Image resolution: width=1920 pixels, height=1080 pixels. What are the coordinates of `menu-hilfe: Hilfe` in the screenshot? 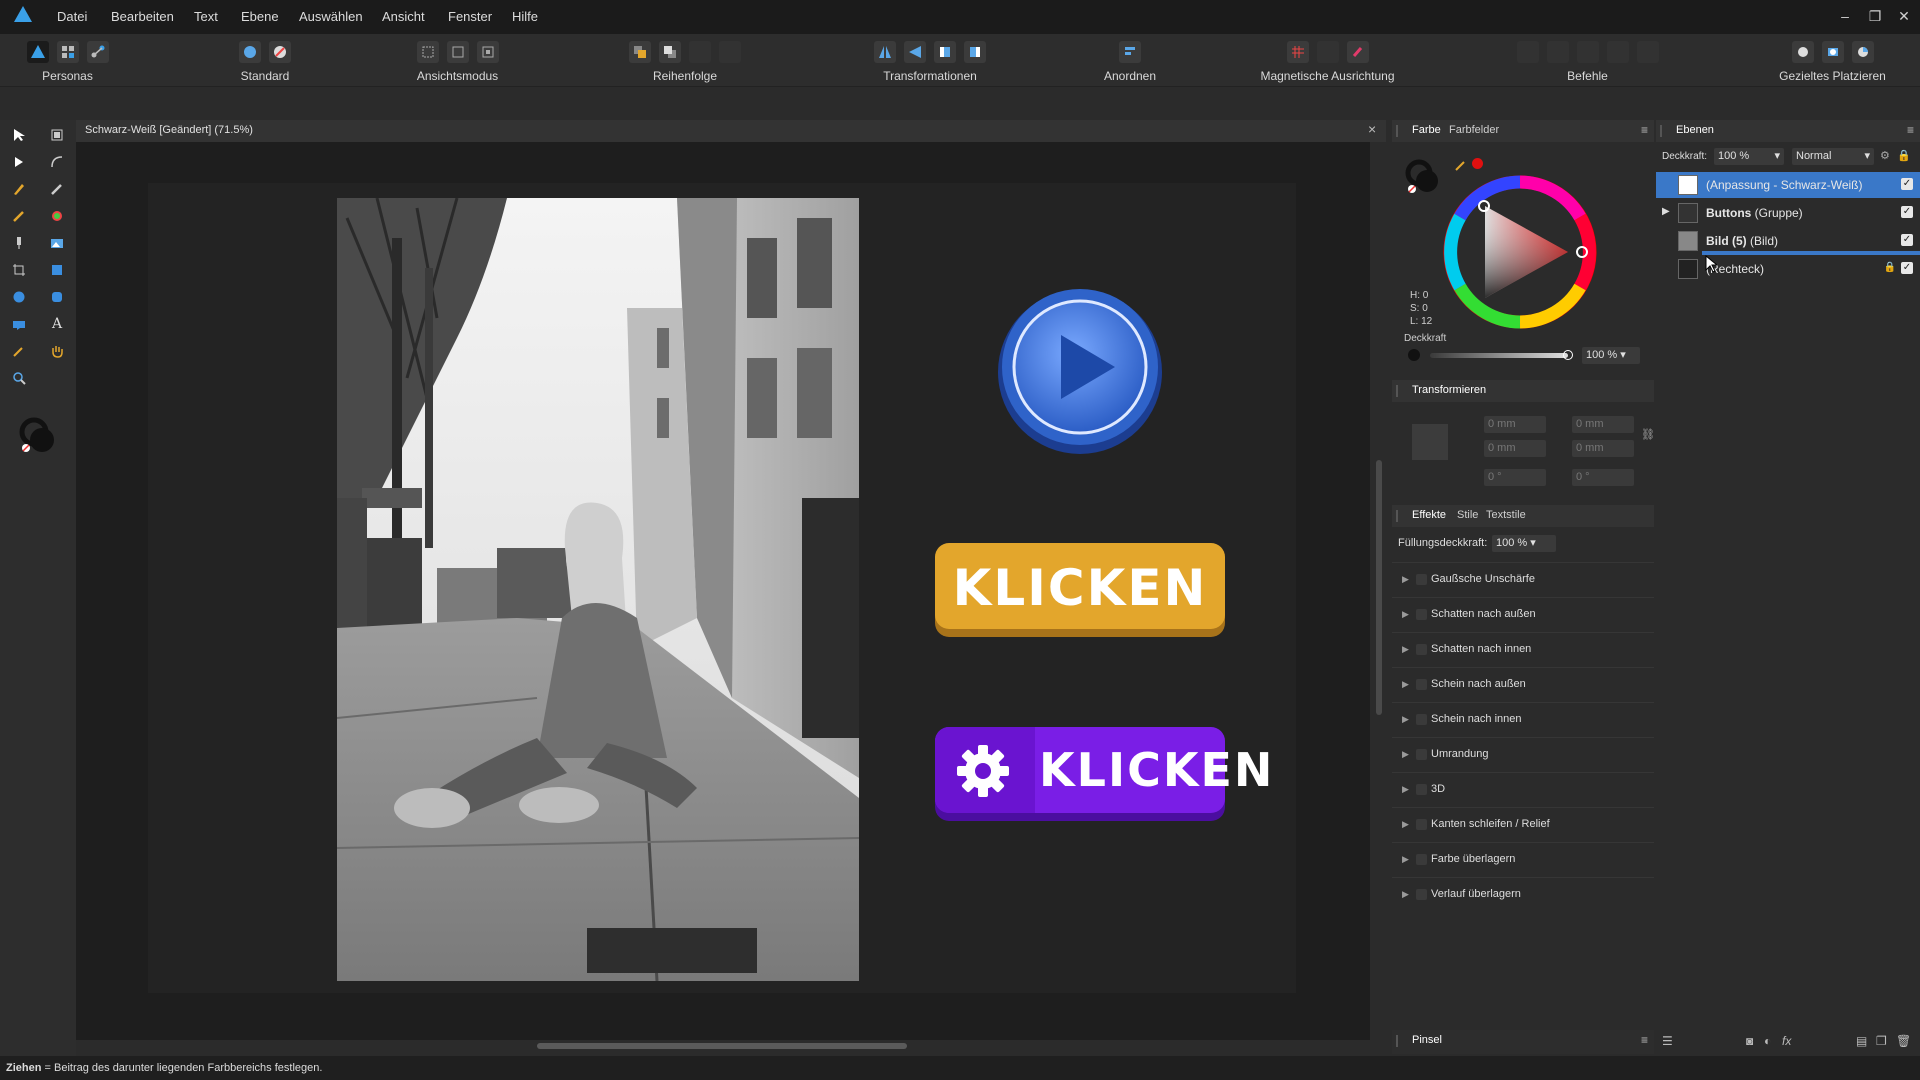 It's located at (525, 16).